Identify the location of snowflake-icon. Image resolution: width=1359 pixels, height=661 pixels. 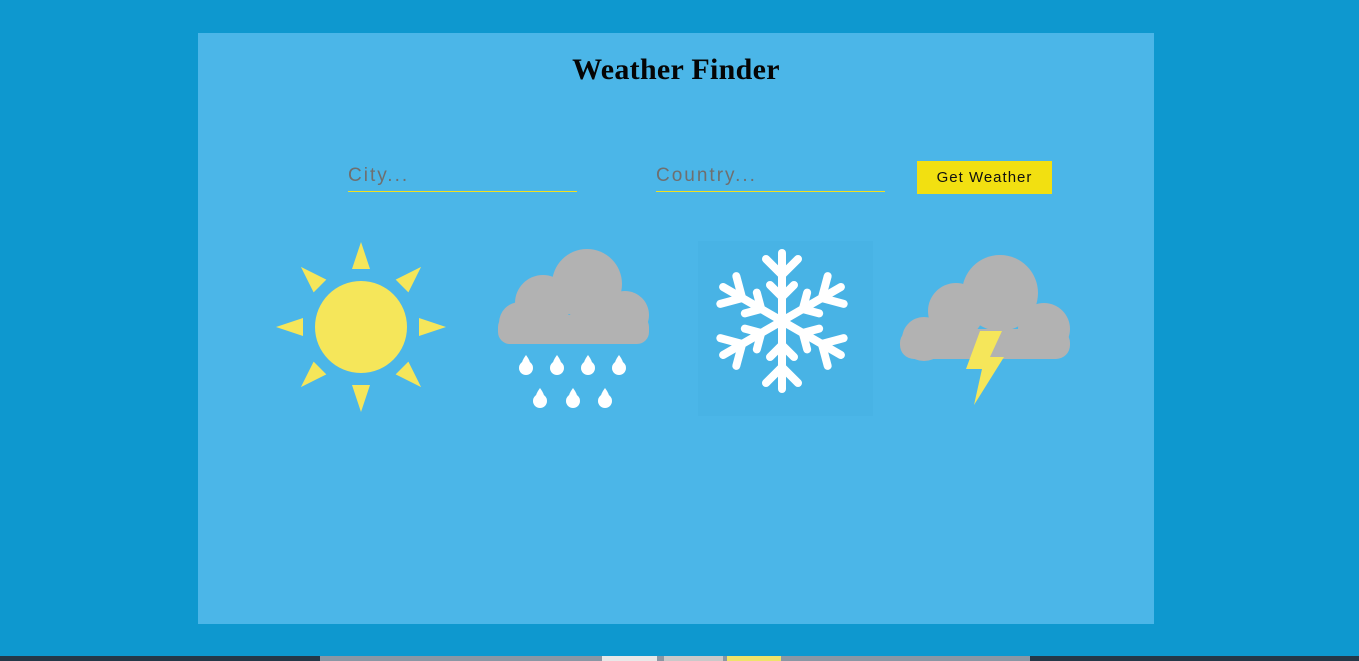
(785, 328).